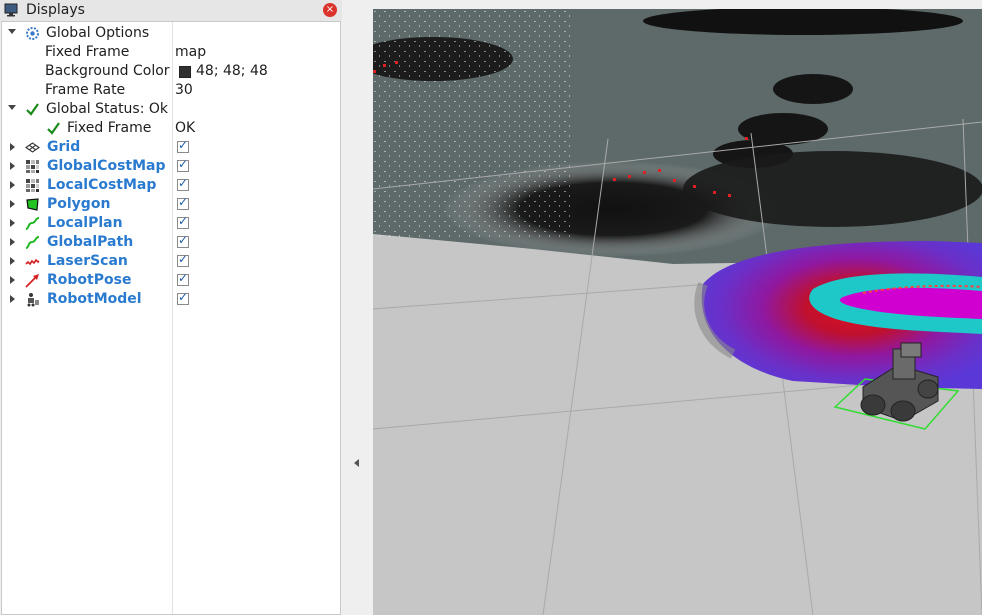  Describe the element at coordinates (184, 90) in the screenshot. I see `frame-rate-value: 30` at that location.